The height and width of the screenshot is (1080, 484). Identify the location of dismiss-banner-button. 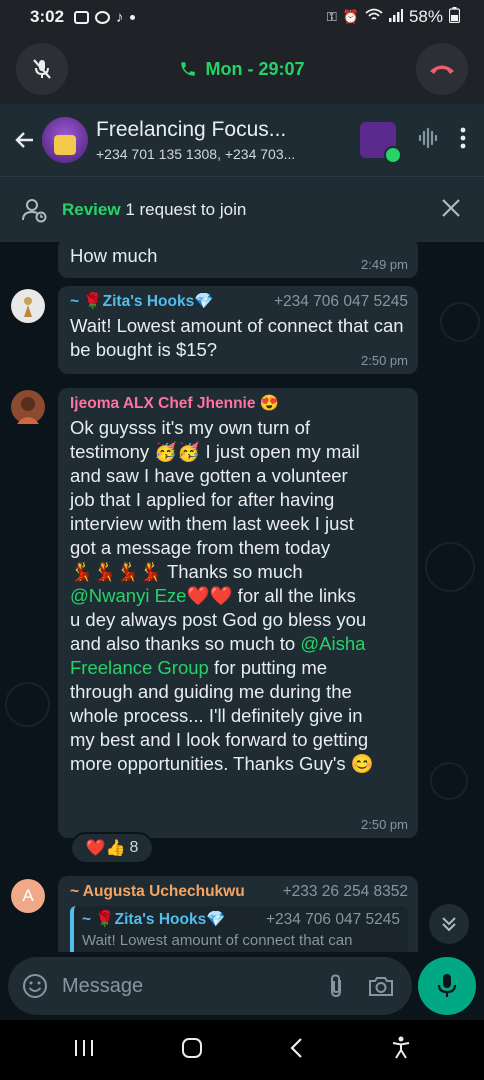
(451, 210).